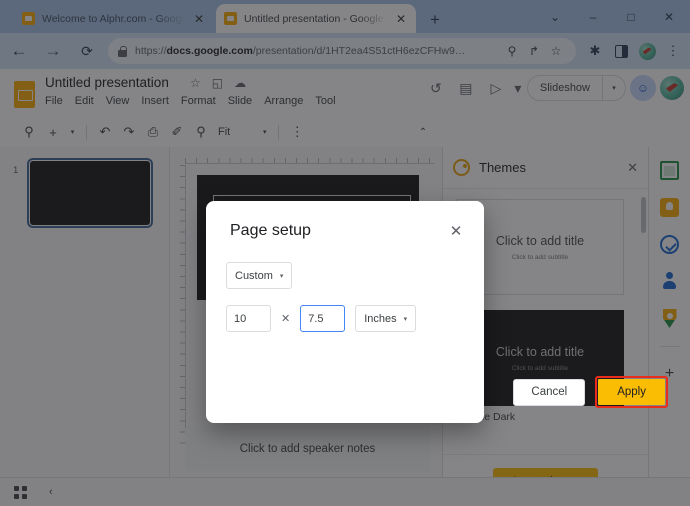  I want to click on close-icon: ✕, so click(456, 231).